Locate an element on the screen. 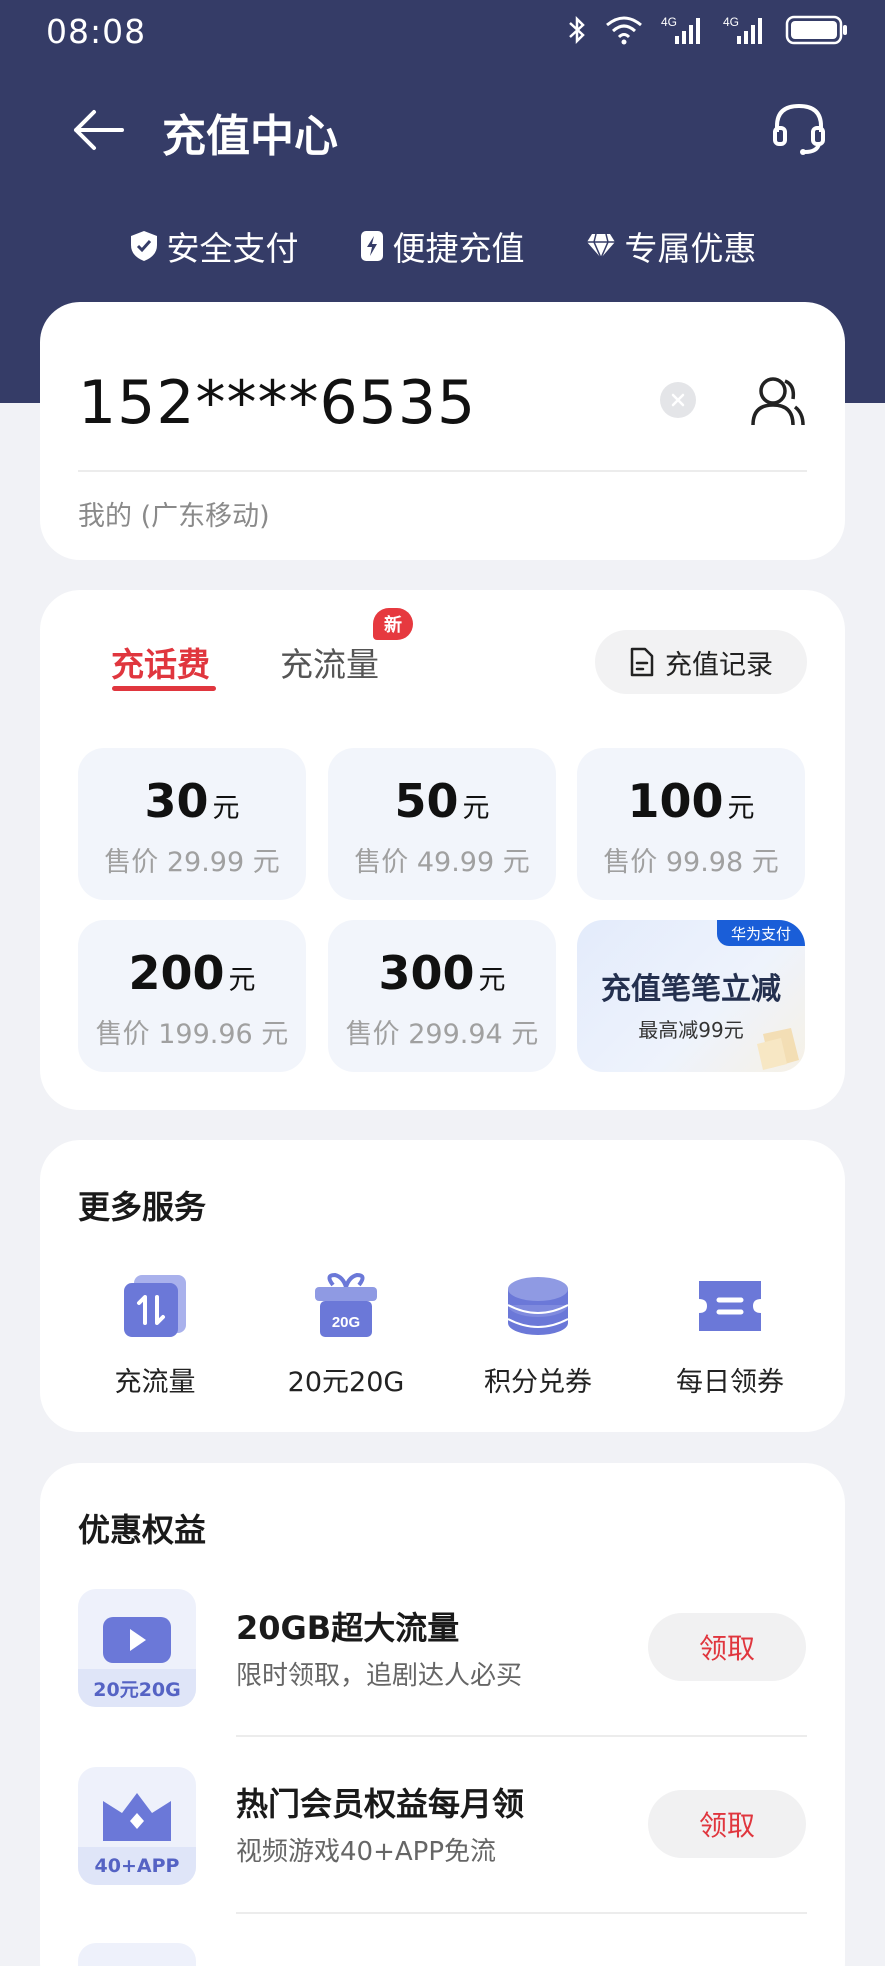 The height and width of the screenshot is (1966, 885). headset-icon is located at coordinates (799, 129).